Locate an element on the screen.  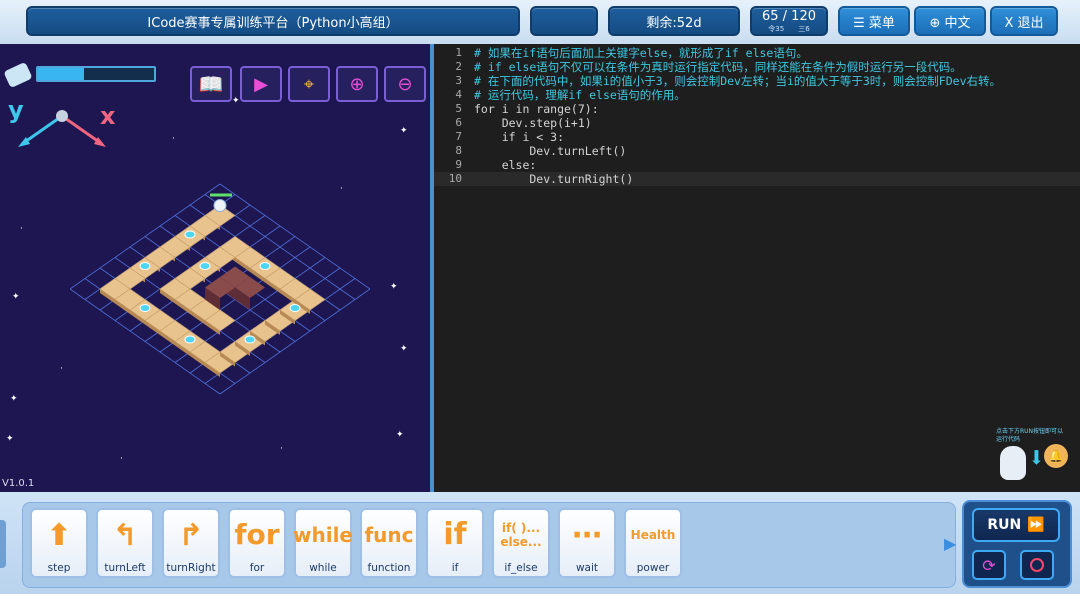
remaining-days: 剩余:52d is located at coordinates (674, 21).